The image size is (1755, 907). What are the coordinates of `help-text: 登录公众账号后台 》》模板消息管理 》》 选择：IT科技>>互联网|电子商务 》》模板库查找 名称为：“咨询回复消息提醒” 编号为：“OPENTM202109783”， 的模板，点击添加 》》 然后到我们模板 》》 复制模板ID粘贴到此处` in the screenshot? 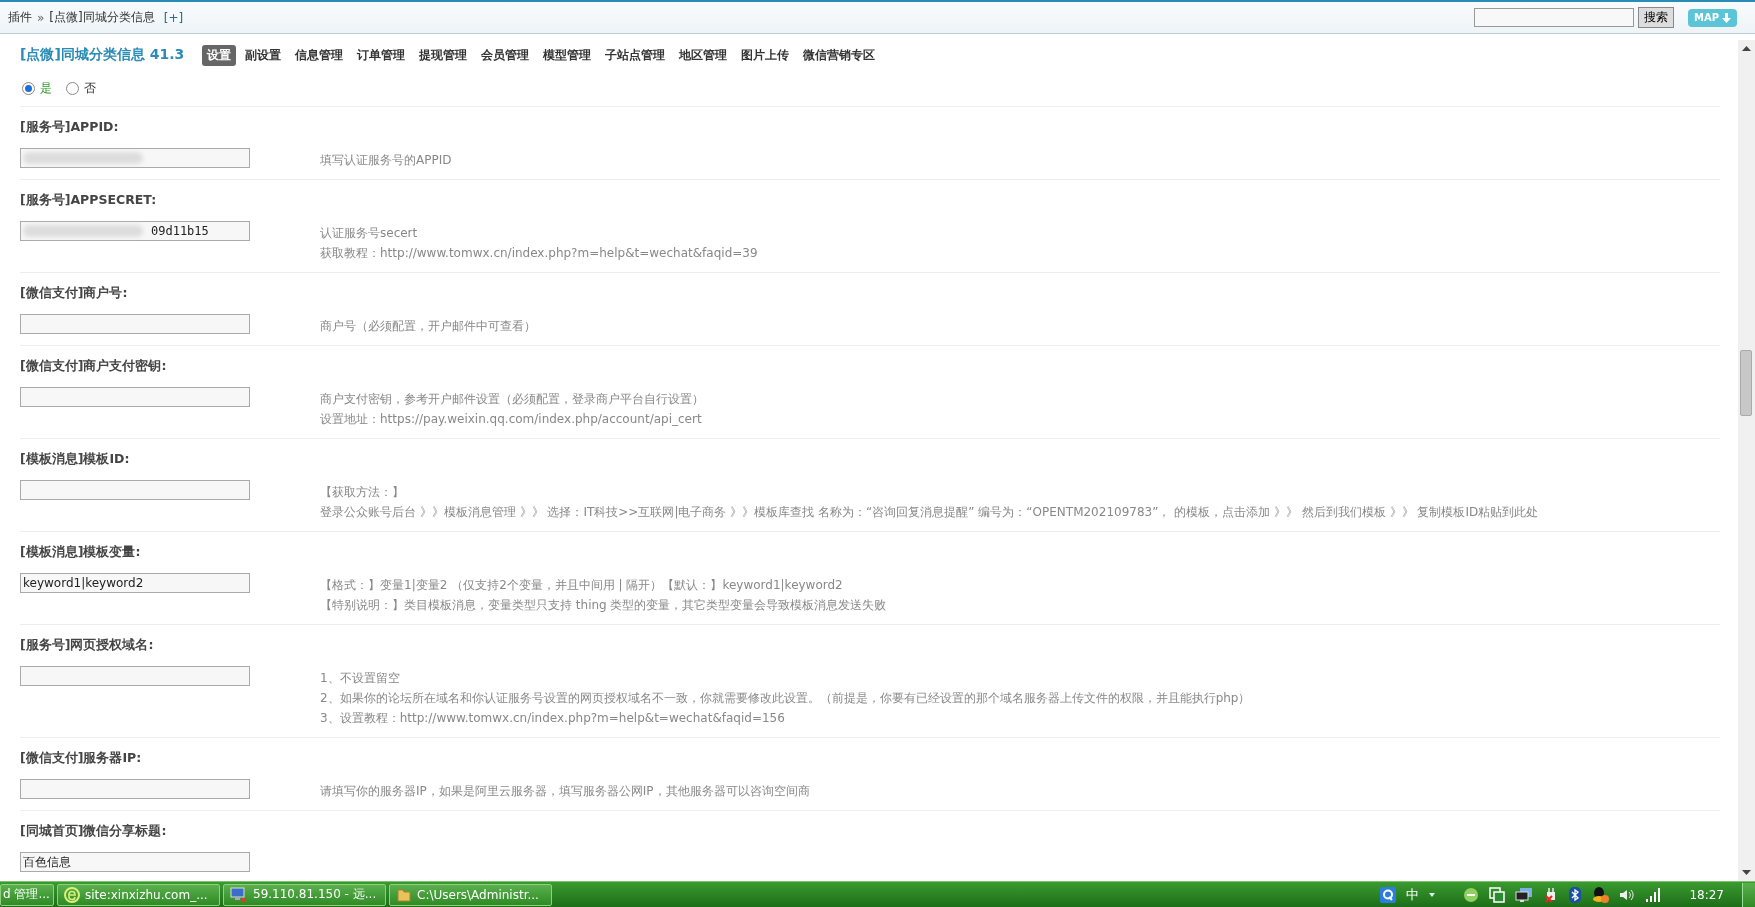 It's located at (929, 512).